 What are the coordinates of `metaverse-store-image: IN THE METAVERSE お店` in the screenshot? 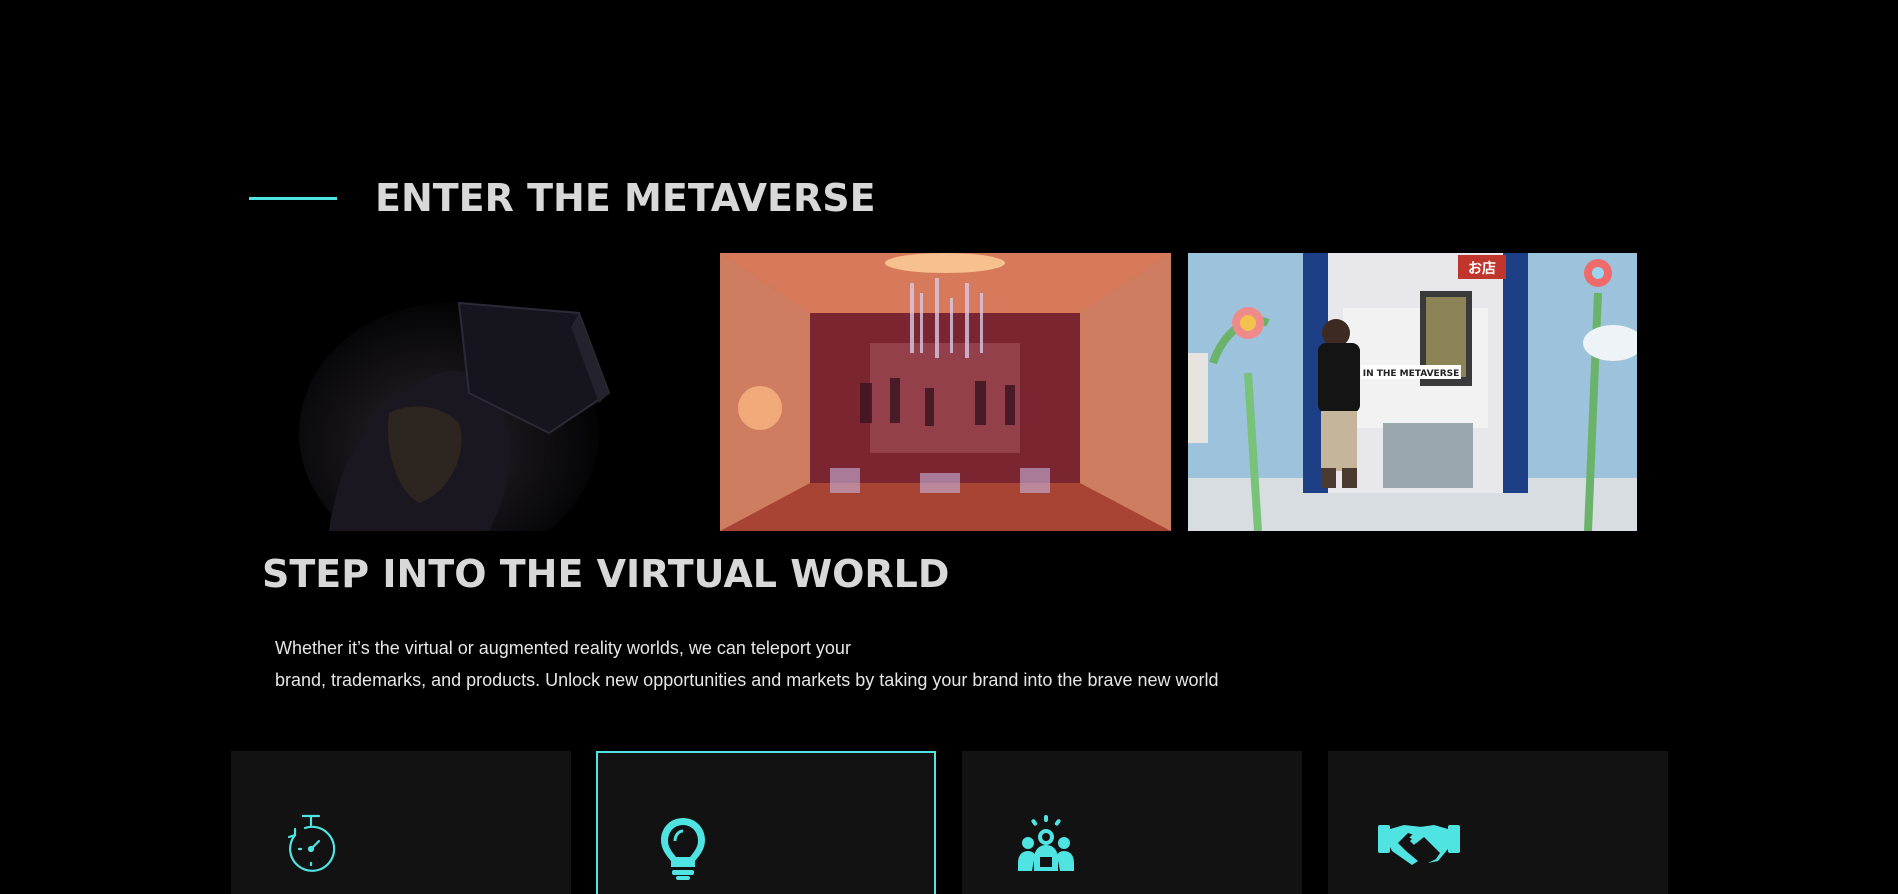 It's located at (1412, 392).